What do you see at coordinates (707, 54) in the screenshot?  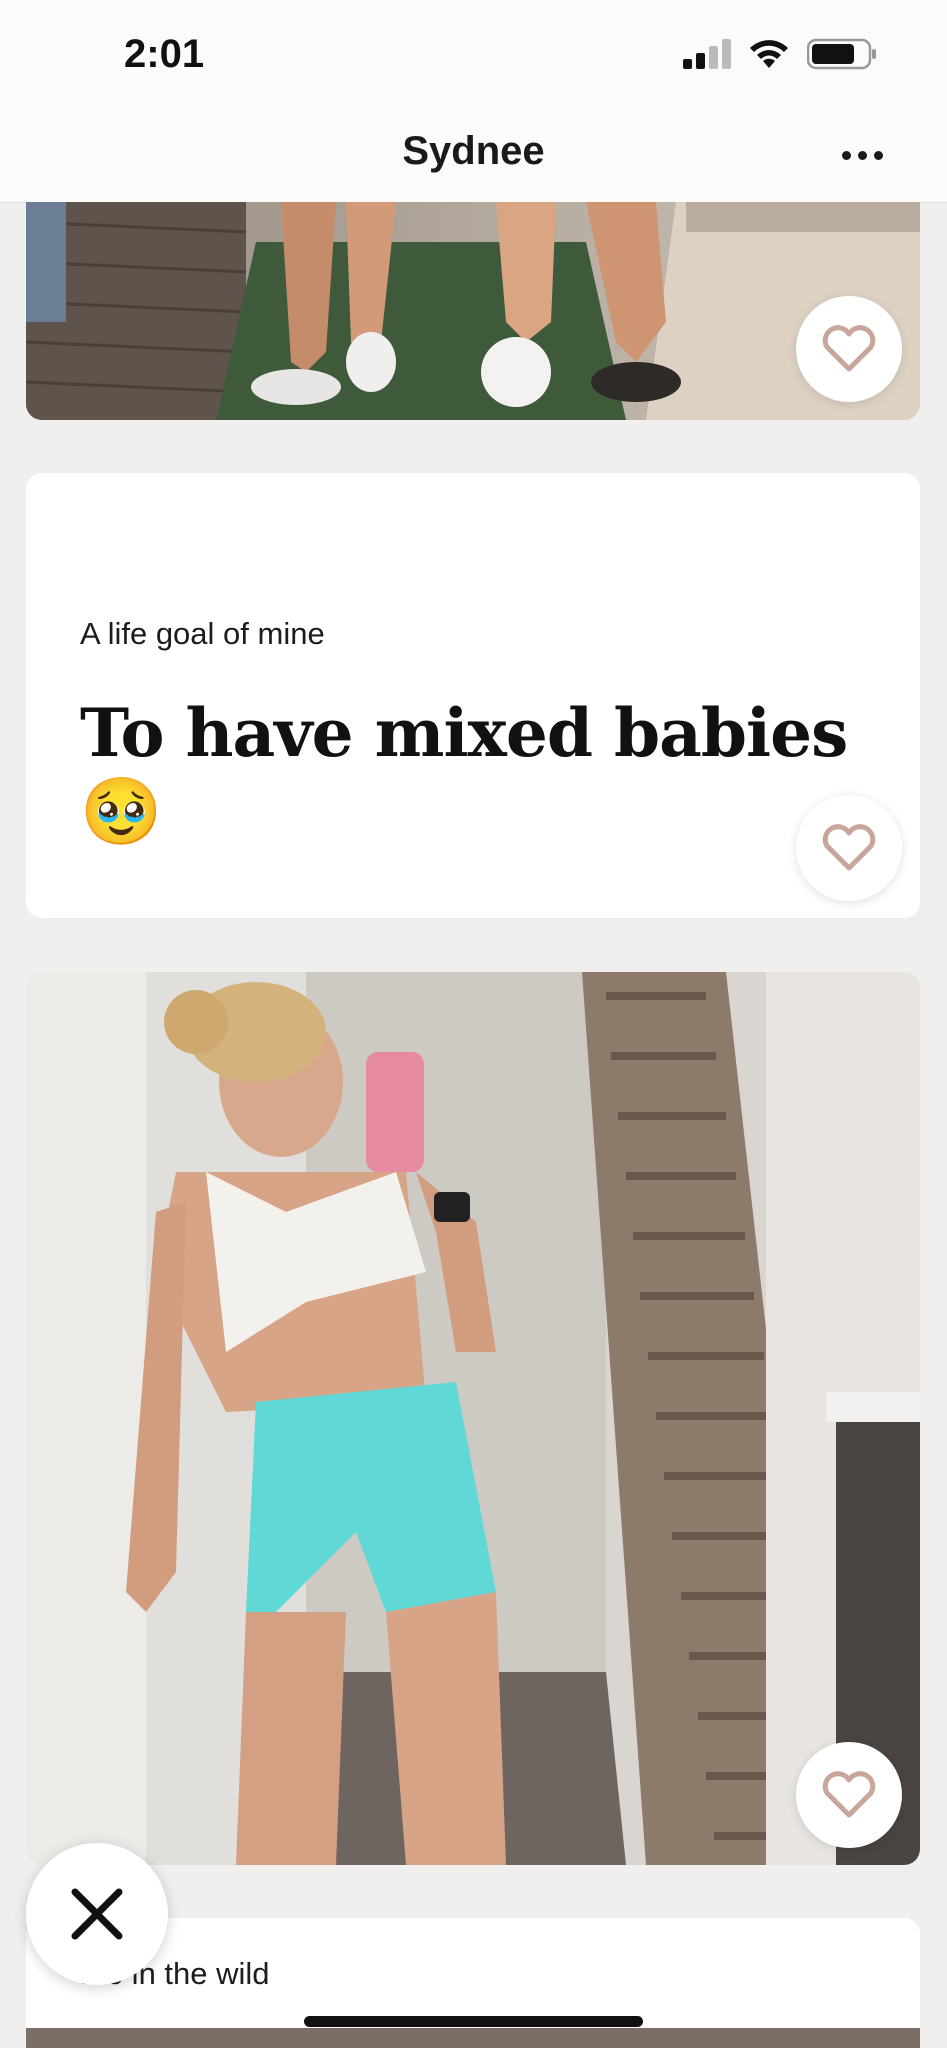 I see `cellular-signal-icon` at bounding box center [707, 54].